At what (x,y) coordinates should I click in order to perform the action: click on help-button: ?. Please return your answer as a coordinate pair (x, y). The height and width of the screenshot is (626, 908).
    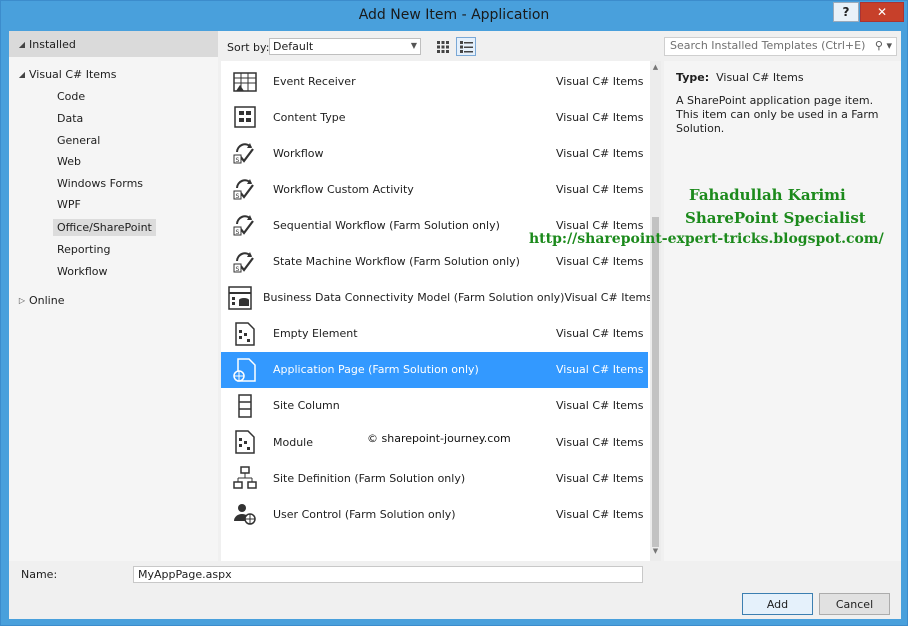
    Looking at the image, I should click on (846, 12).